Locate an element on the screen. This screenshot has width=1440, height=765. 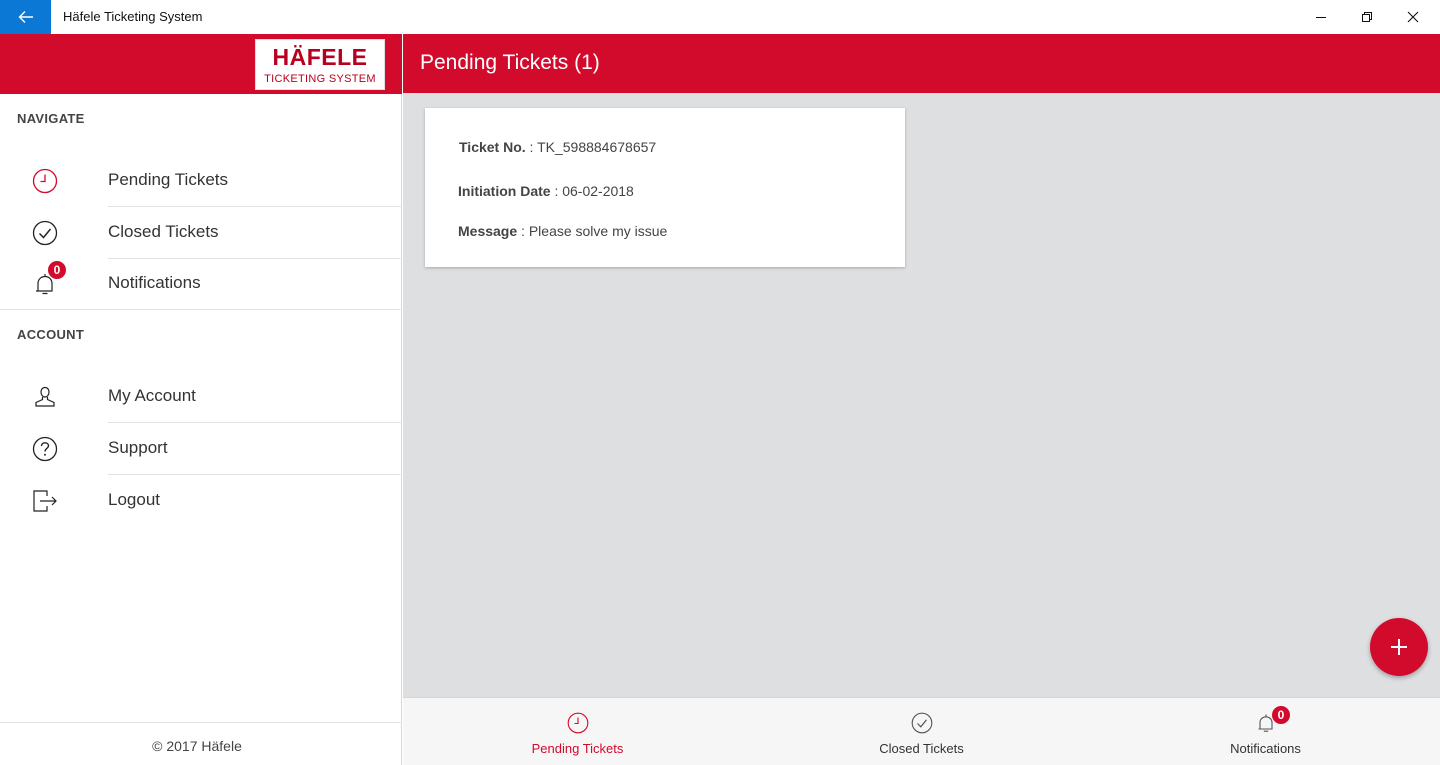
minimize-icon is located at coordinates (1321, 17).